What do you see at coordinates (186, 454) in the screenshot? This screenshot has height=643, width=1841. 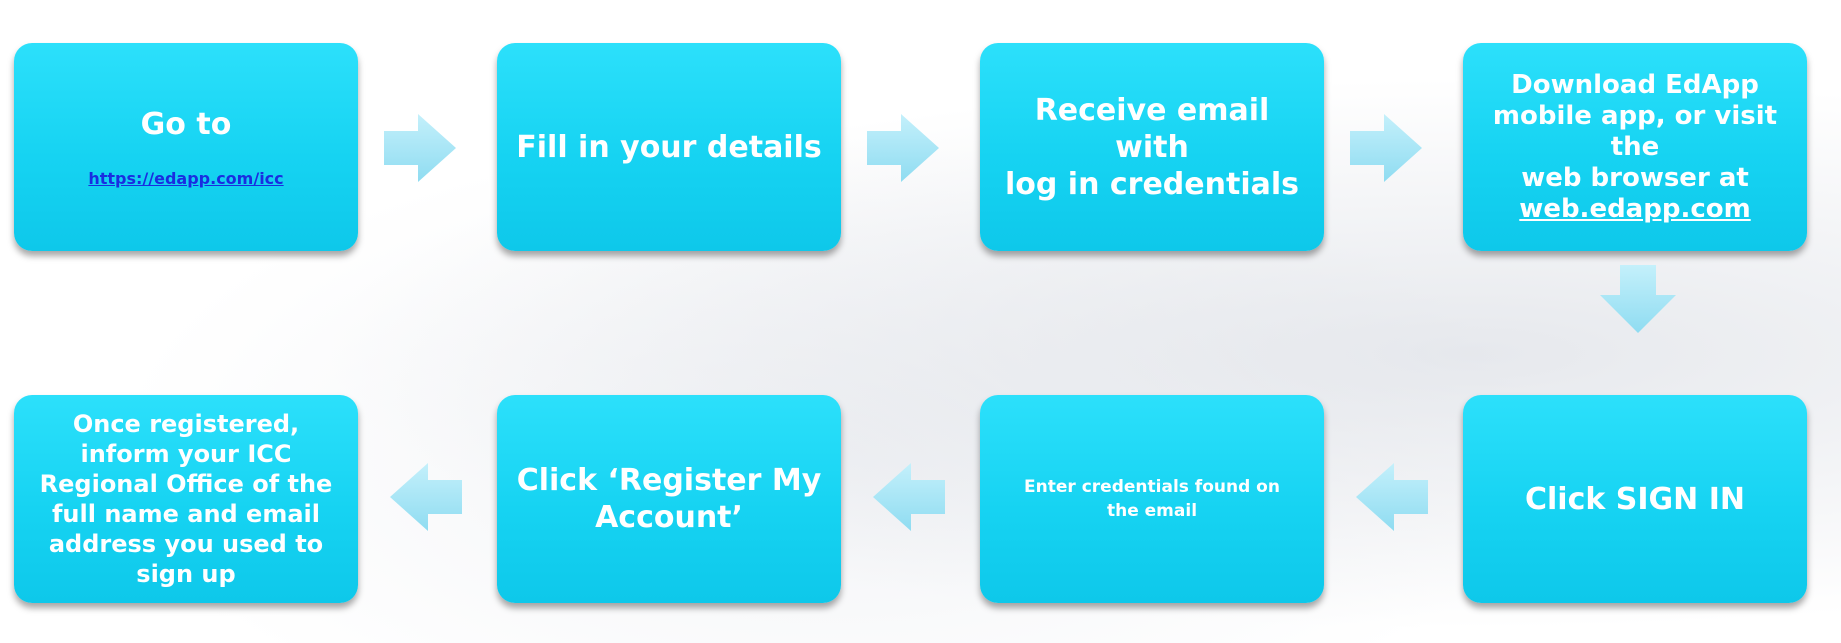 I see `step-inform-line2: inform your ICC` at bounding box center [186, 454].